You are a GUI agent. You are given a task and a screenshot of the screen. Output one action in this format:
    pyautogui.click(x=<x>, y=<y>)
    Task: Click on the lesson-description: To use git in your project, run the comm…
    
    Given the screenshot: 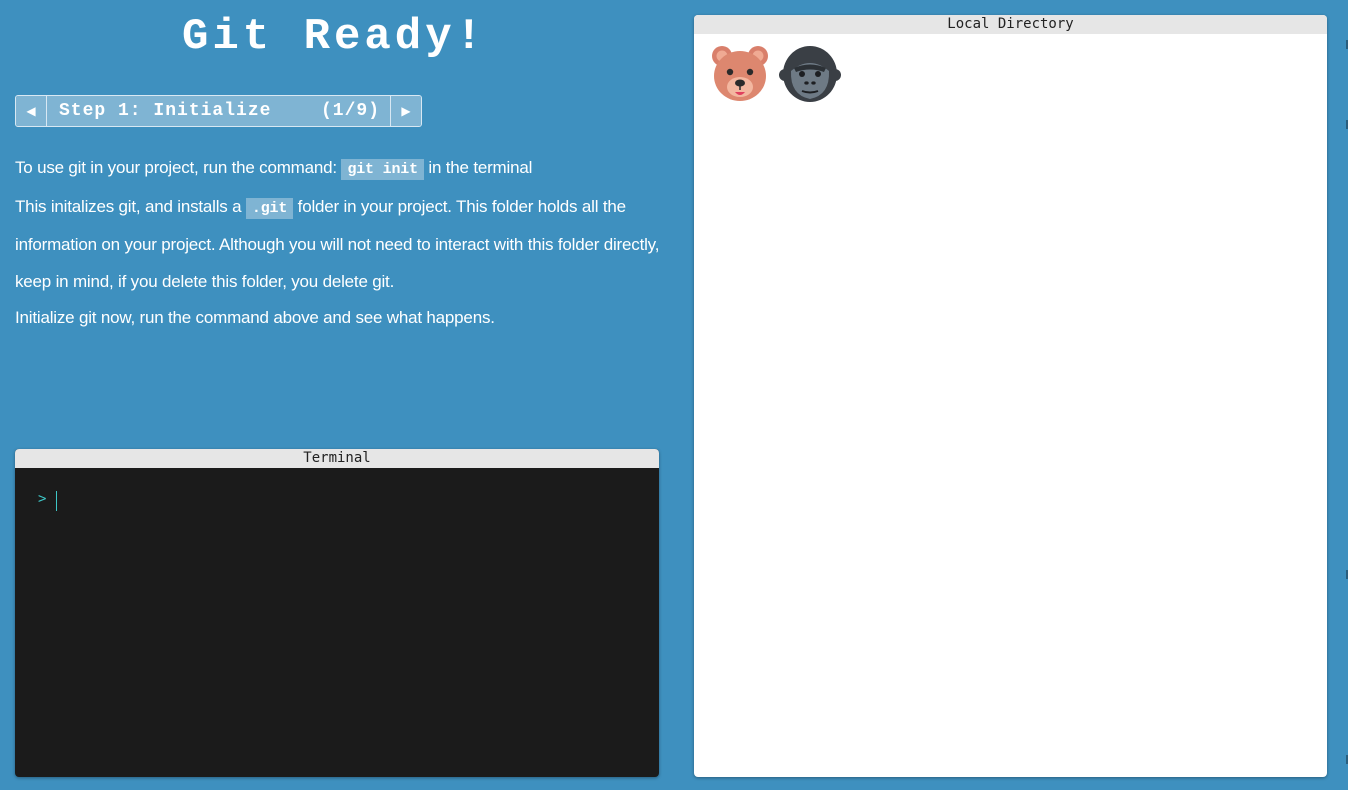 What is the action you would take?
    pyautogui.click(x=345, y=243)
    